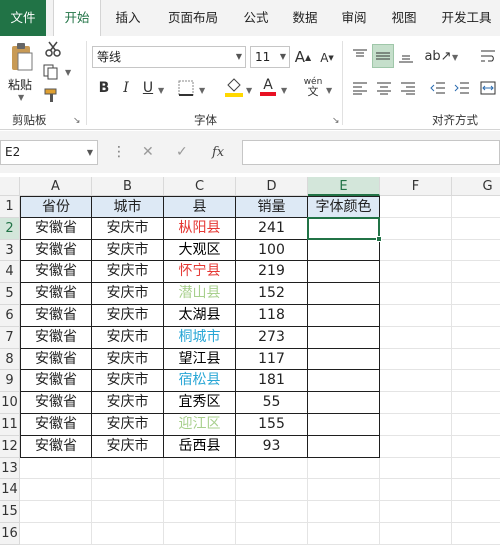 This screenshot has width=500, height=545. Describe the element at coordinates (200, 294) in the screenshot. I see `table-cell-county: 潜山县` at that location.